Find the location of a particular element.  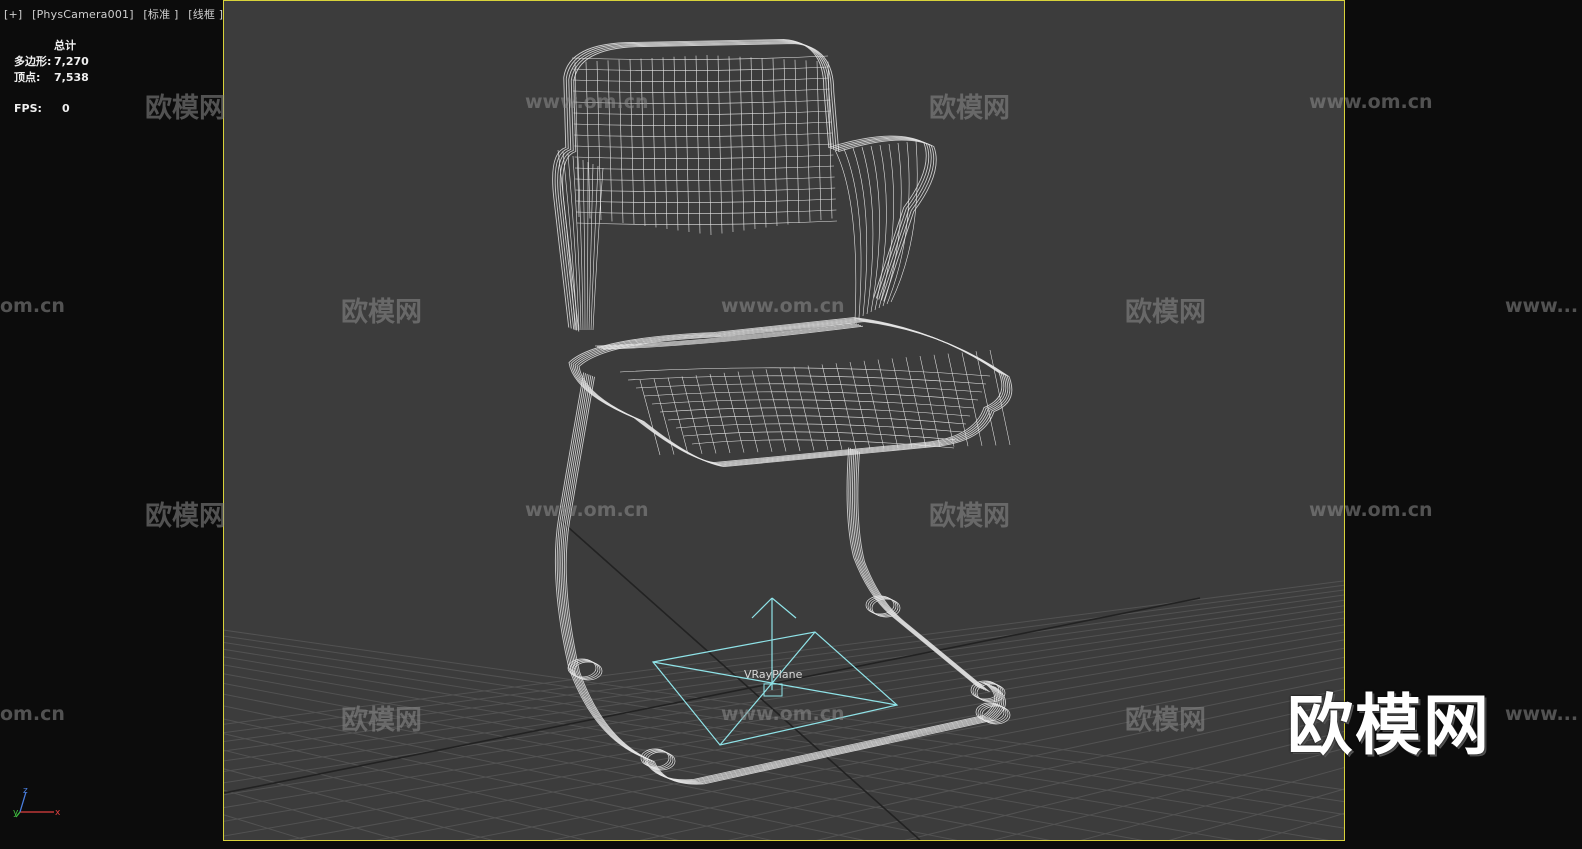

vertices-value: 7,538 is located at coordinates (71, 77).